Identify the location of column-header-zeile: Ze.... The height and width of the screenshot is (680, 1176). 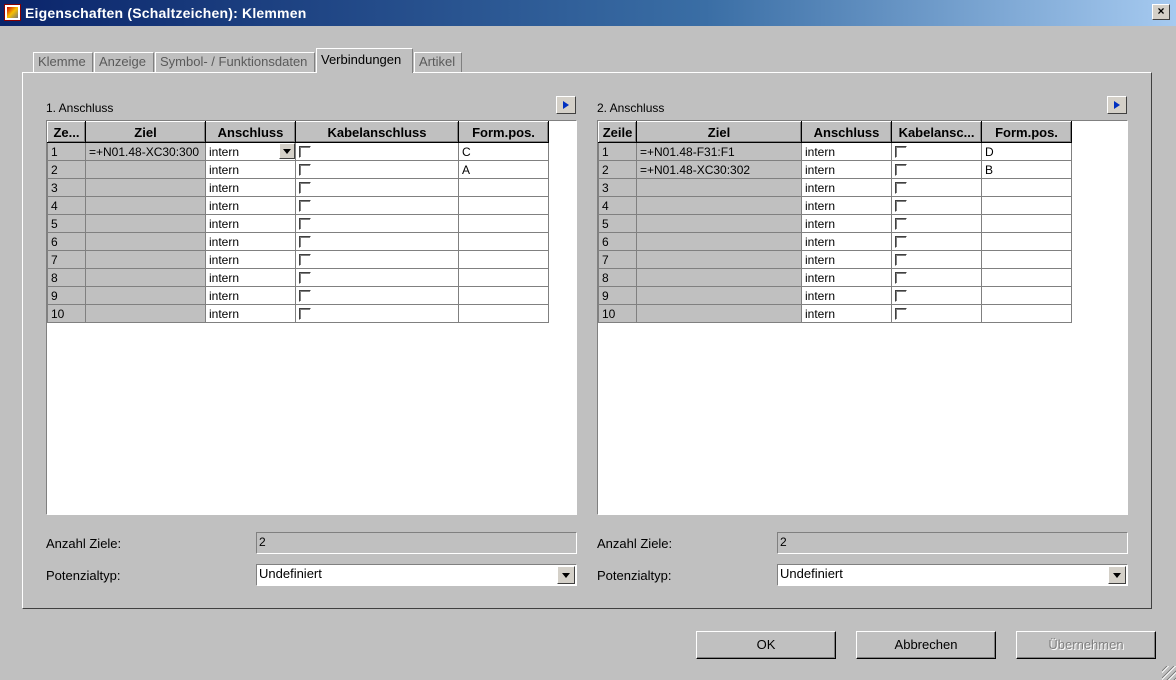
(66, 132).